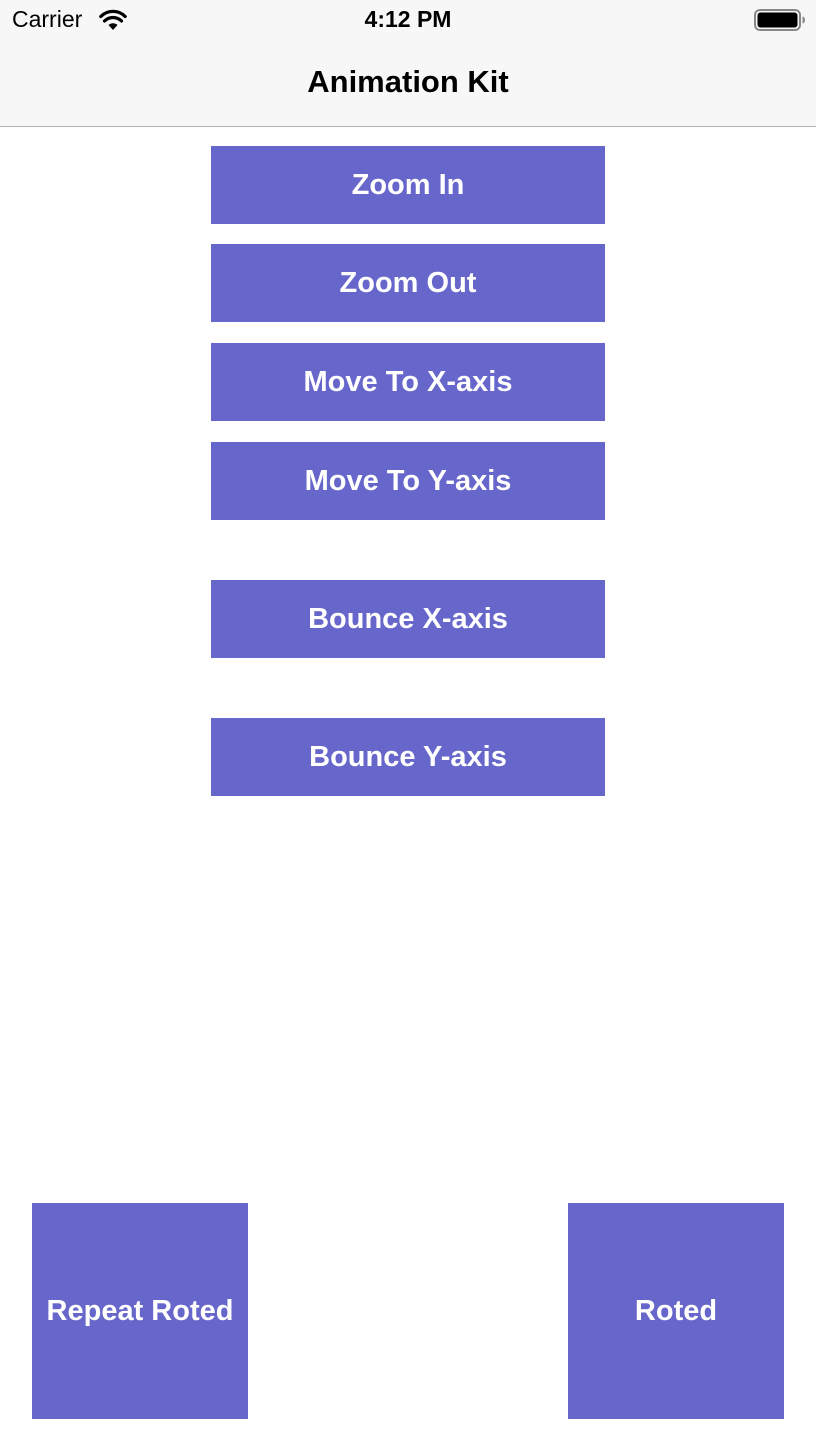 This screenshot has height=1451, width=816. What do you see at coordinates (408, 185) in the screenshot?
I see `zoom-in-button: Zoom In` at bounding box center [408, 185].